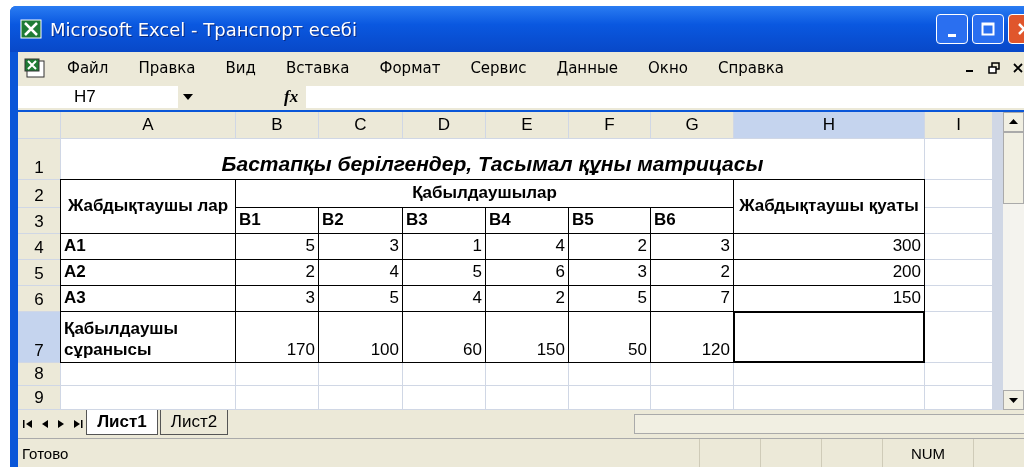  What do you see at coordinates (829, 337) in the screenshot?
I see `selected-cell` at bounding box center [829, 337].